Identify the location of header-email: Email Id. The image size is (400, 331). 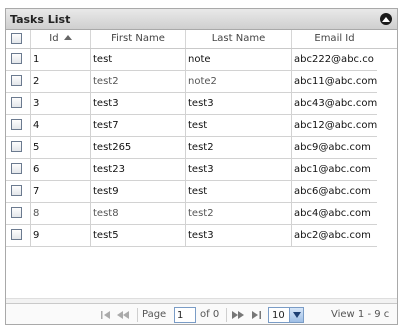
(334, 39).